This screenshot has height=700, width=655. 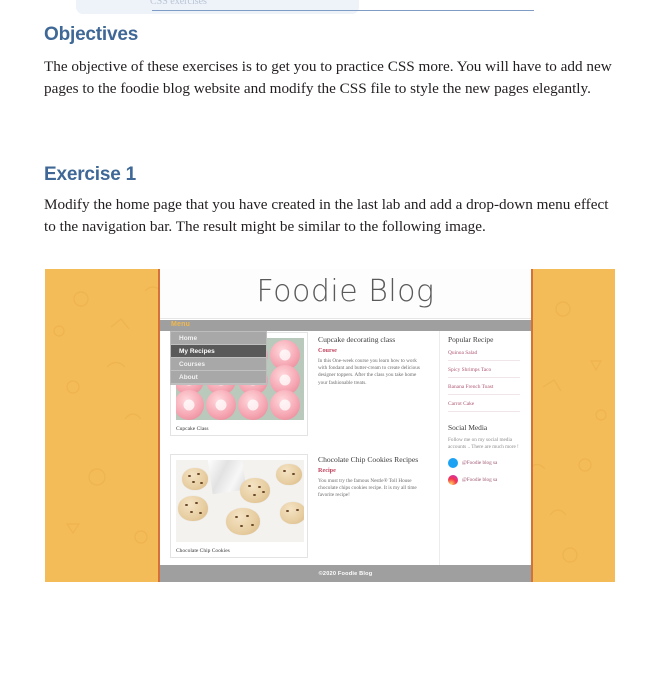 I want to click on recipe-link-quinoa-salad: Quinoa Salad, so click(x=484, y=355).